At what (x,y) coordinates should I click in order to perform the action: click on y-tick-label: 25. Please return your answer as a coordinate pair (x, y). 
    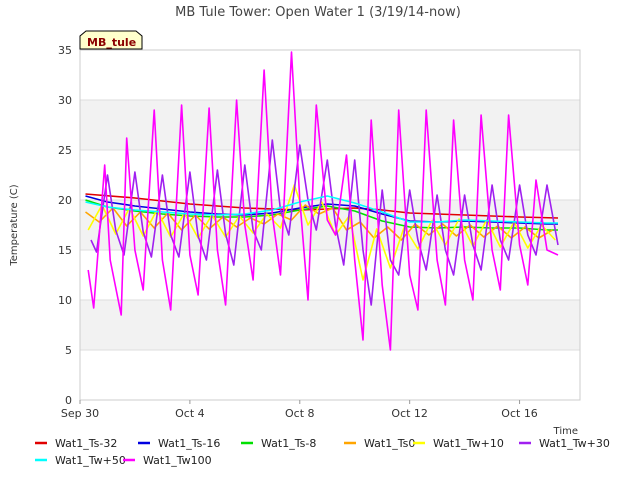
    Looking at the image, I should click on (65, 150).